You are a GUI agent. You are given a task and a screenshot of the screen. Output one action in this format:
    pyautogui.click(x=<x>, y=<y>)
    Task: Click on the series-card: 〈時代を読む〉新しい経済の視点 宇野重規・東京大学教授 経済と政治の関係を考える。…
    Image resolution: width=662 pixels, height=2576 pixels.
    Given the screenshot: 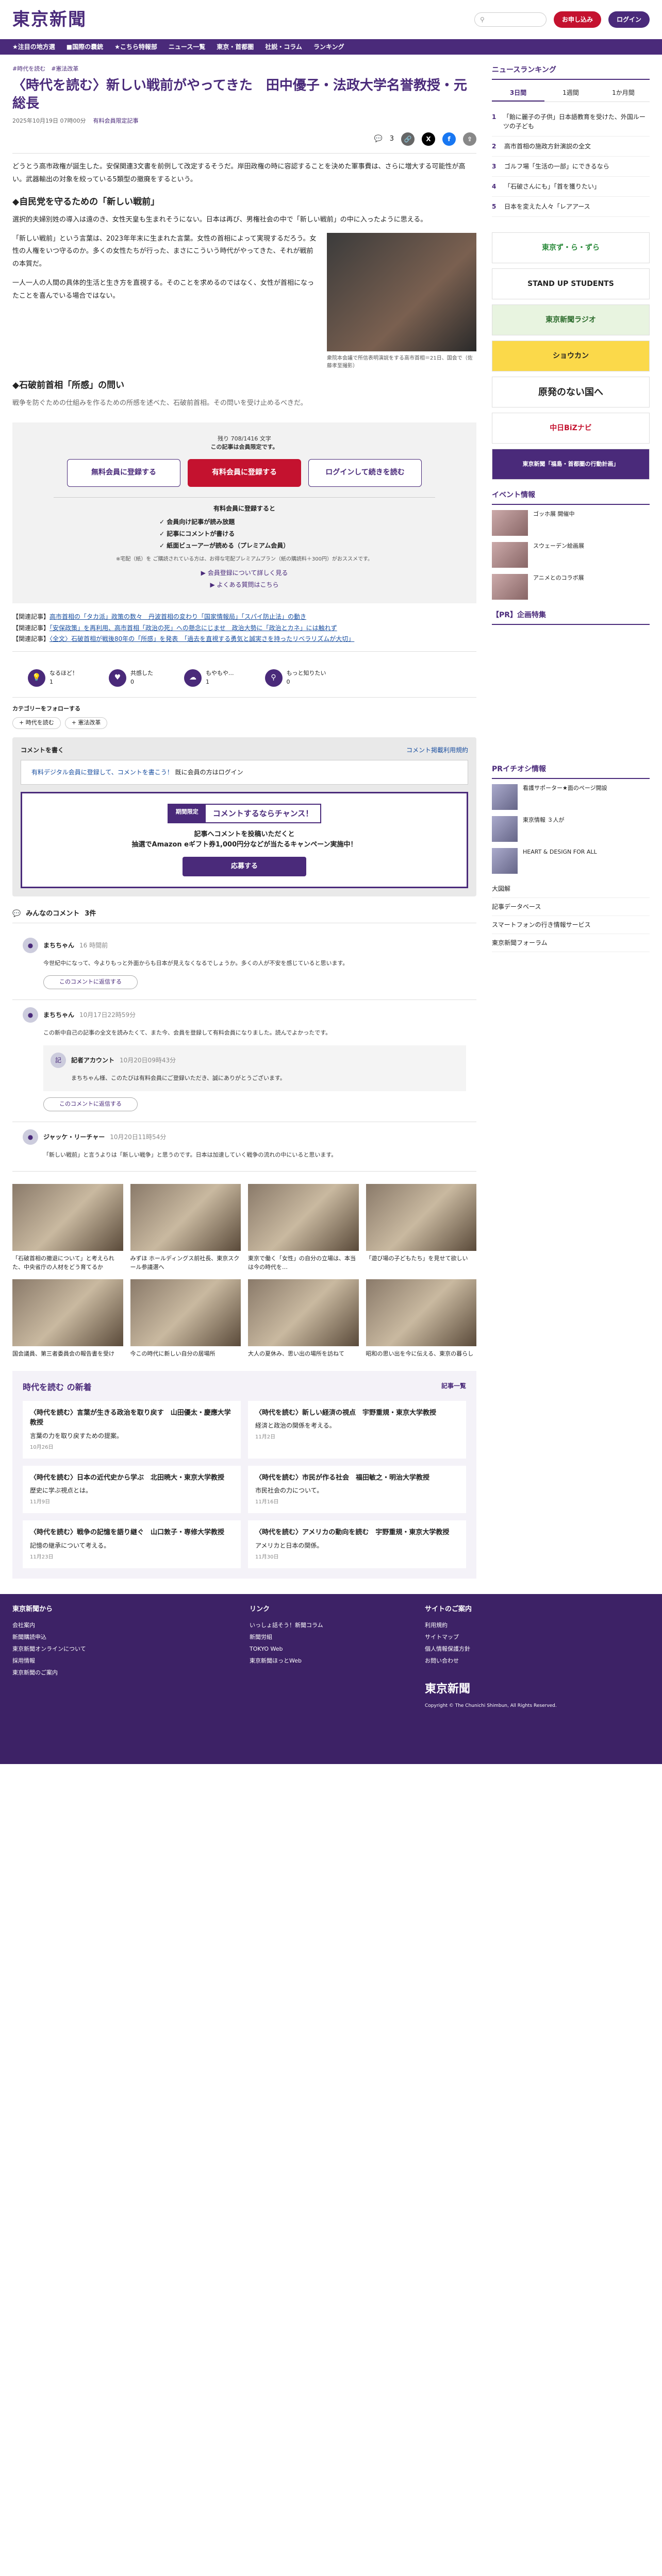 What is the action you would take?
    pyautogui.click(x=357, y=1429)
    